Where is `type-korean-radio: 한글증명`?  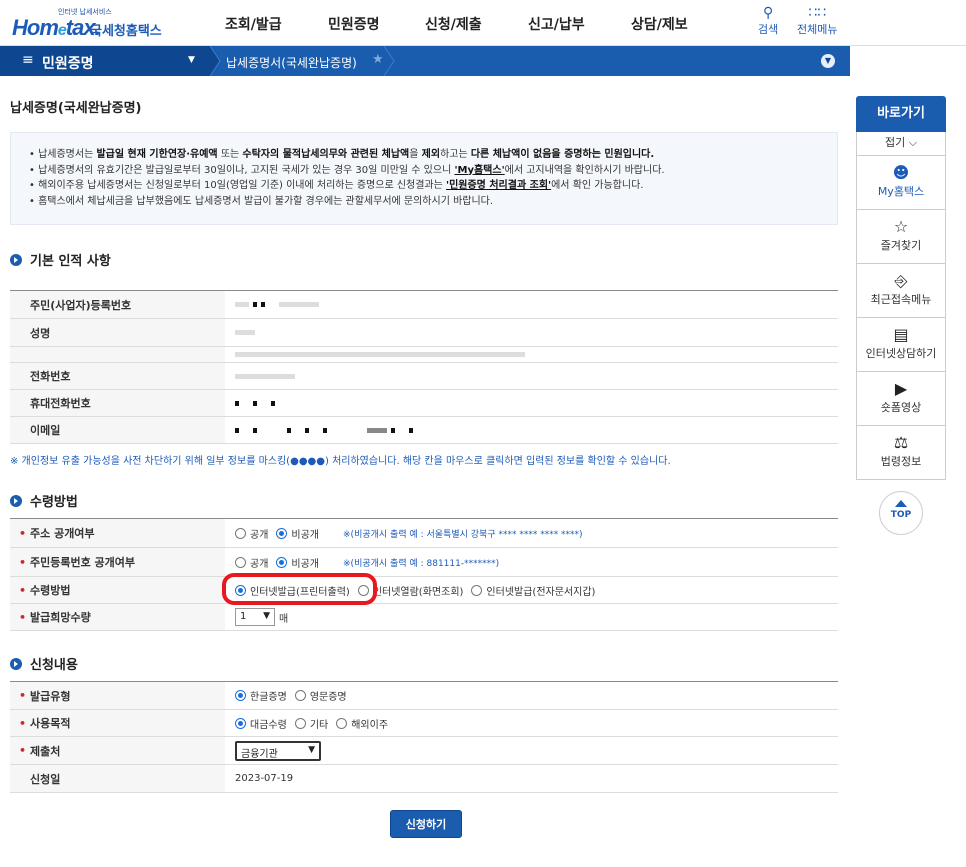
type-korean-radio: 한글증명 is located at coordinates (261, 695).